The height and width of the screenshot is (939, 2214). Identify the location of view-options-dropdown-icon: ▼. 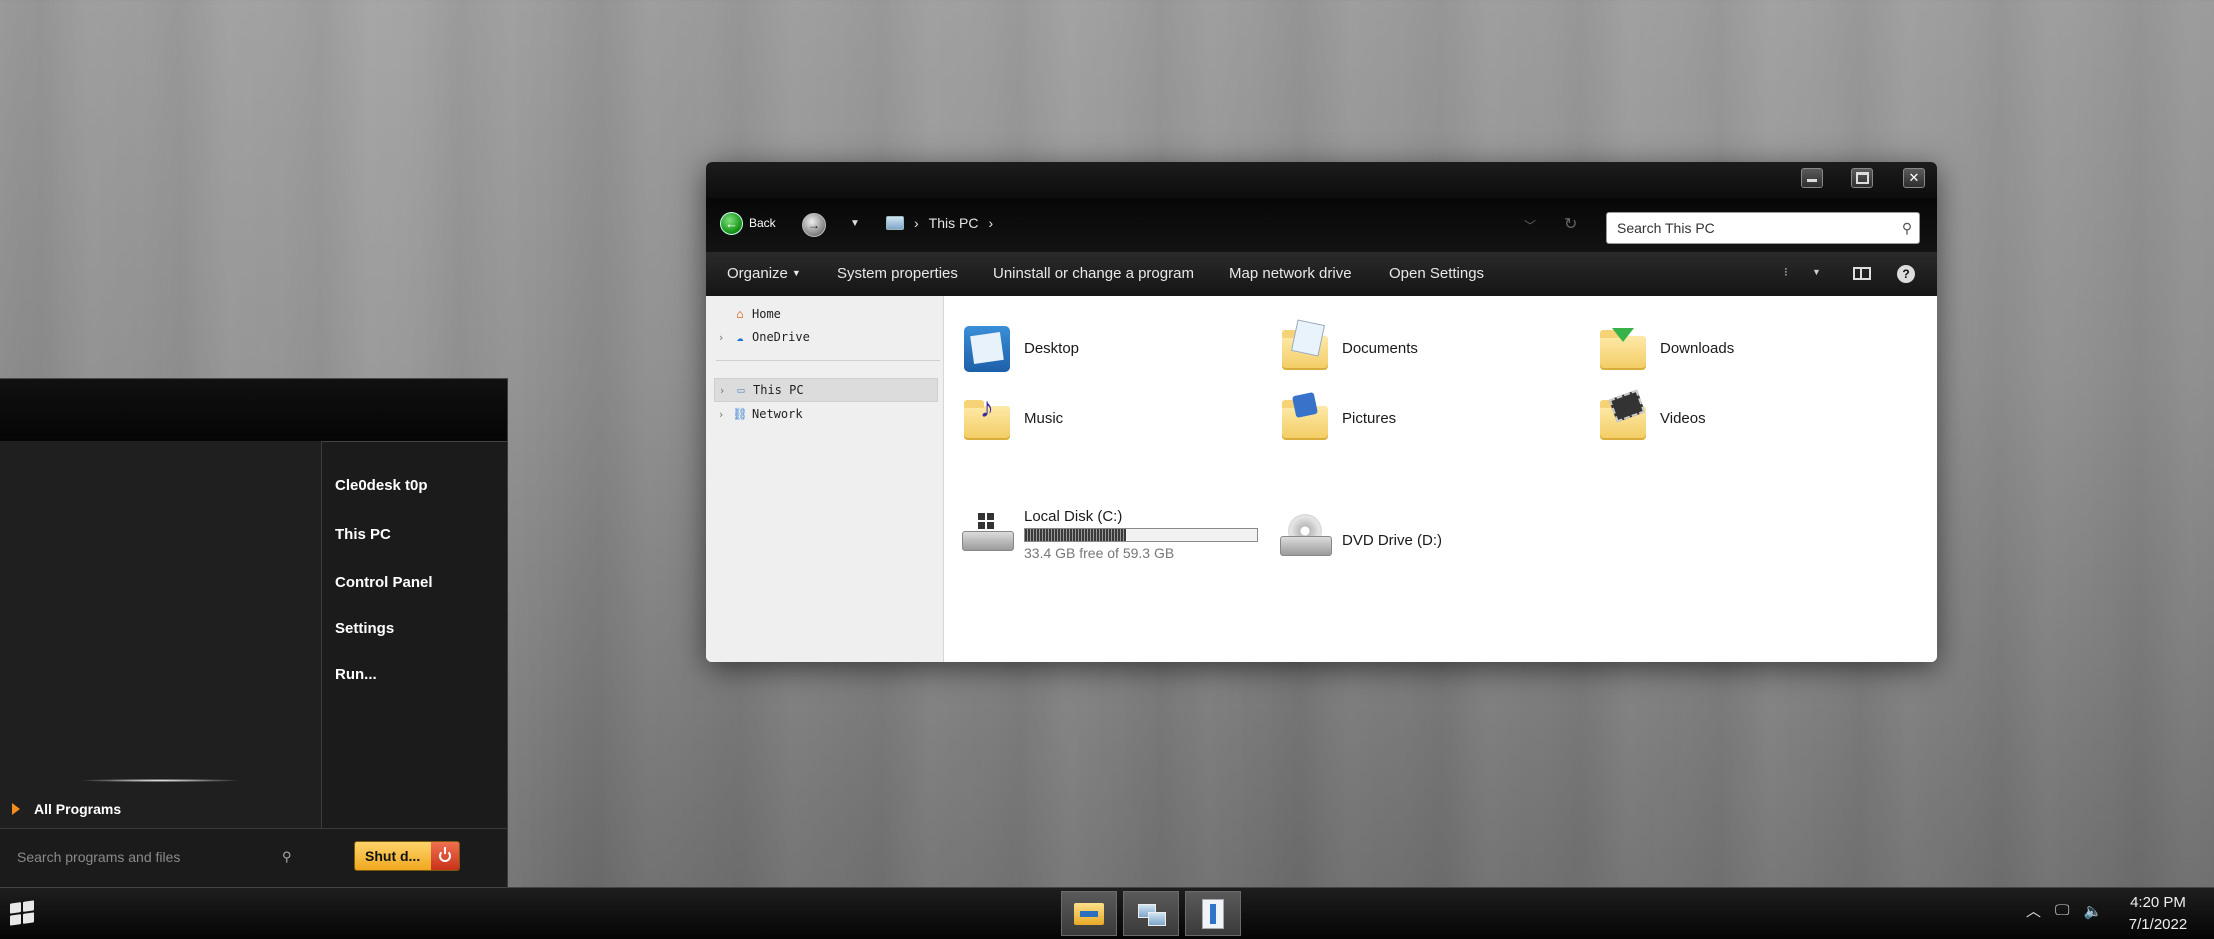
(1816, 272).